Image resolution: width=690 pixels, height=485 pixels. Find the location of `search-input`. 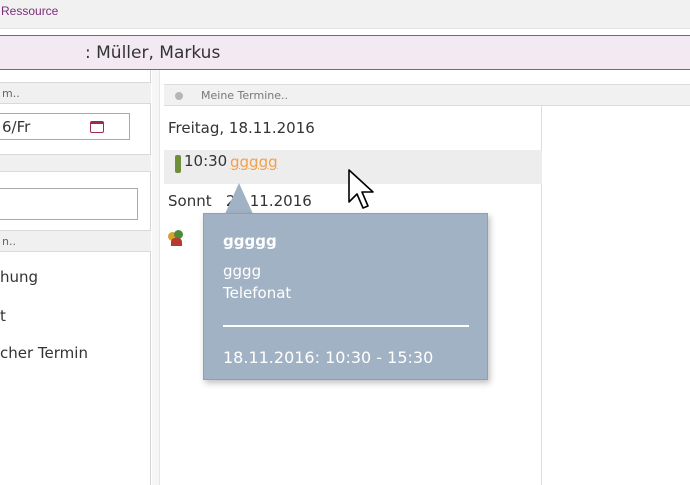

search-input is located at coordinates (69, 204).